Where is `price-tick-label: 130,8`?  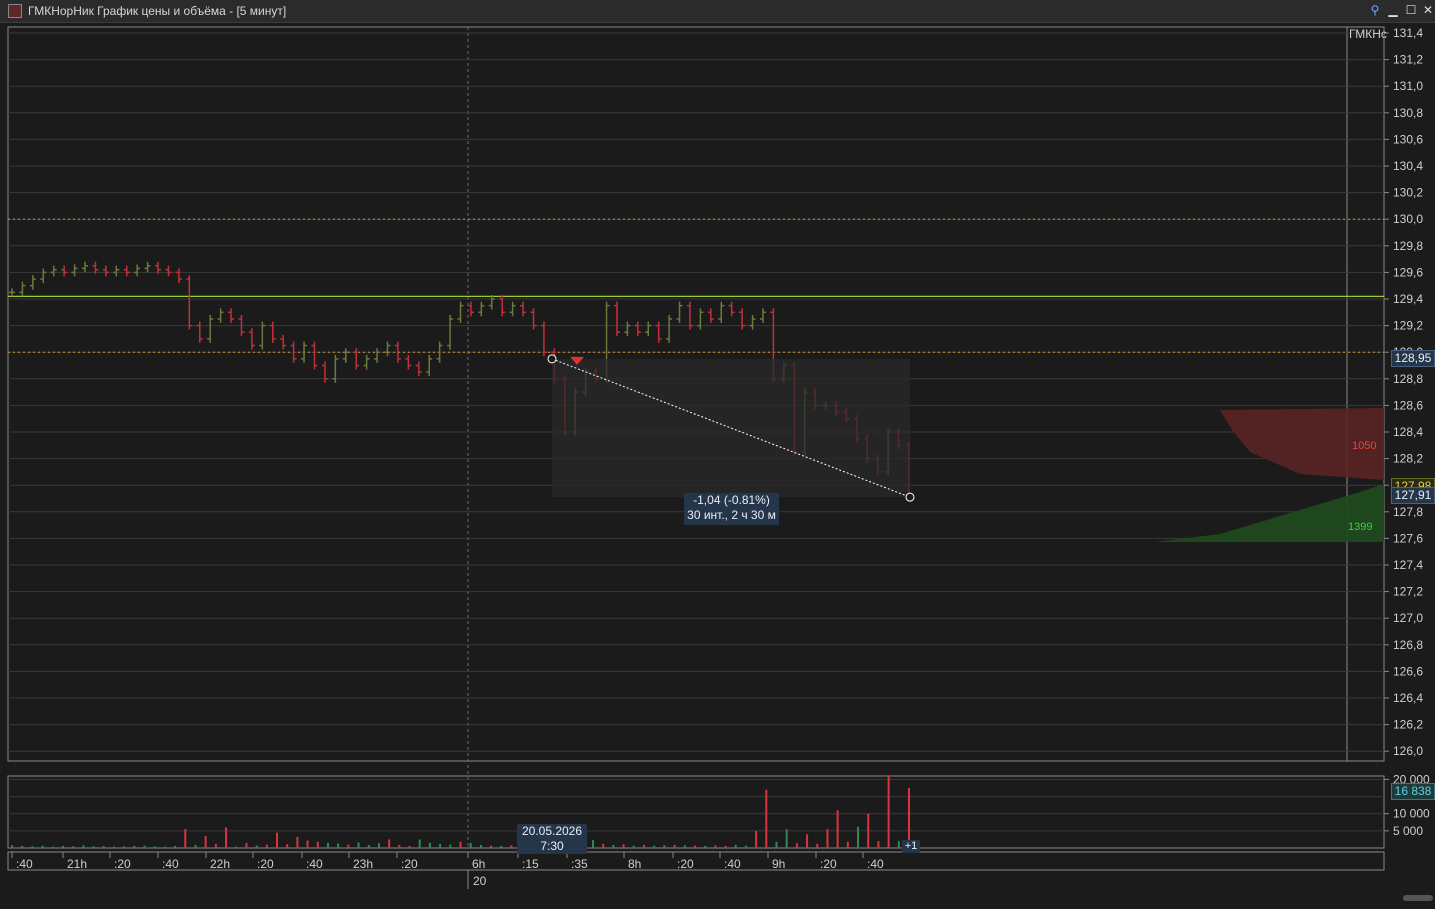
price-tick-label: 130,8 is located at coordinates (1408, 113).